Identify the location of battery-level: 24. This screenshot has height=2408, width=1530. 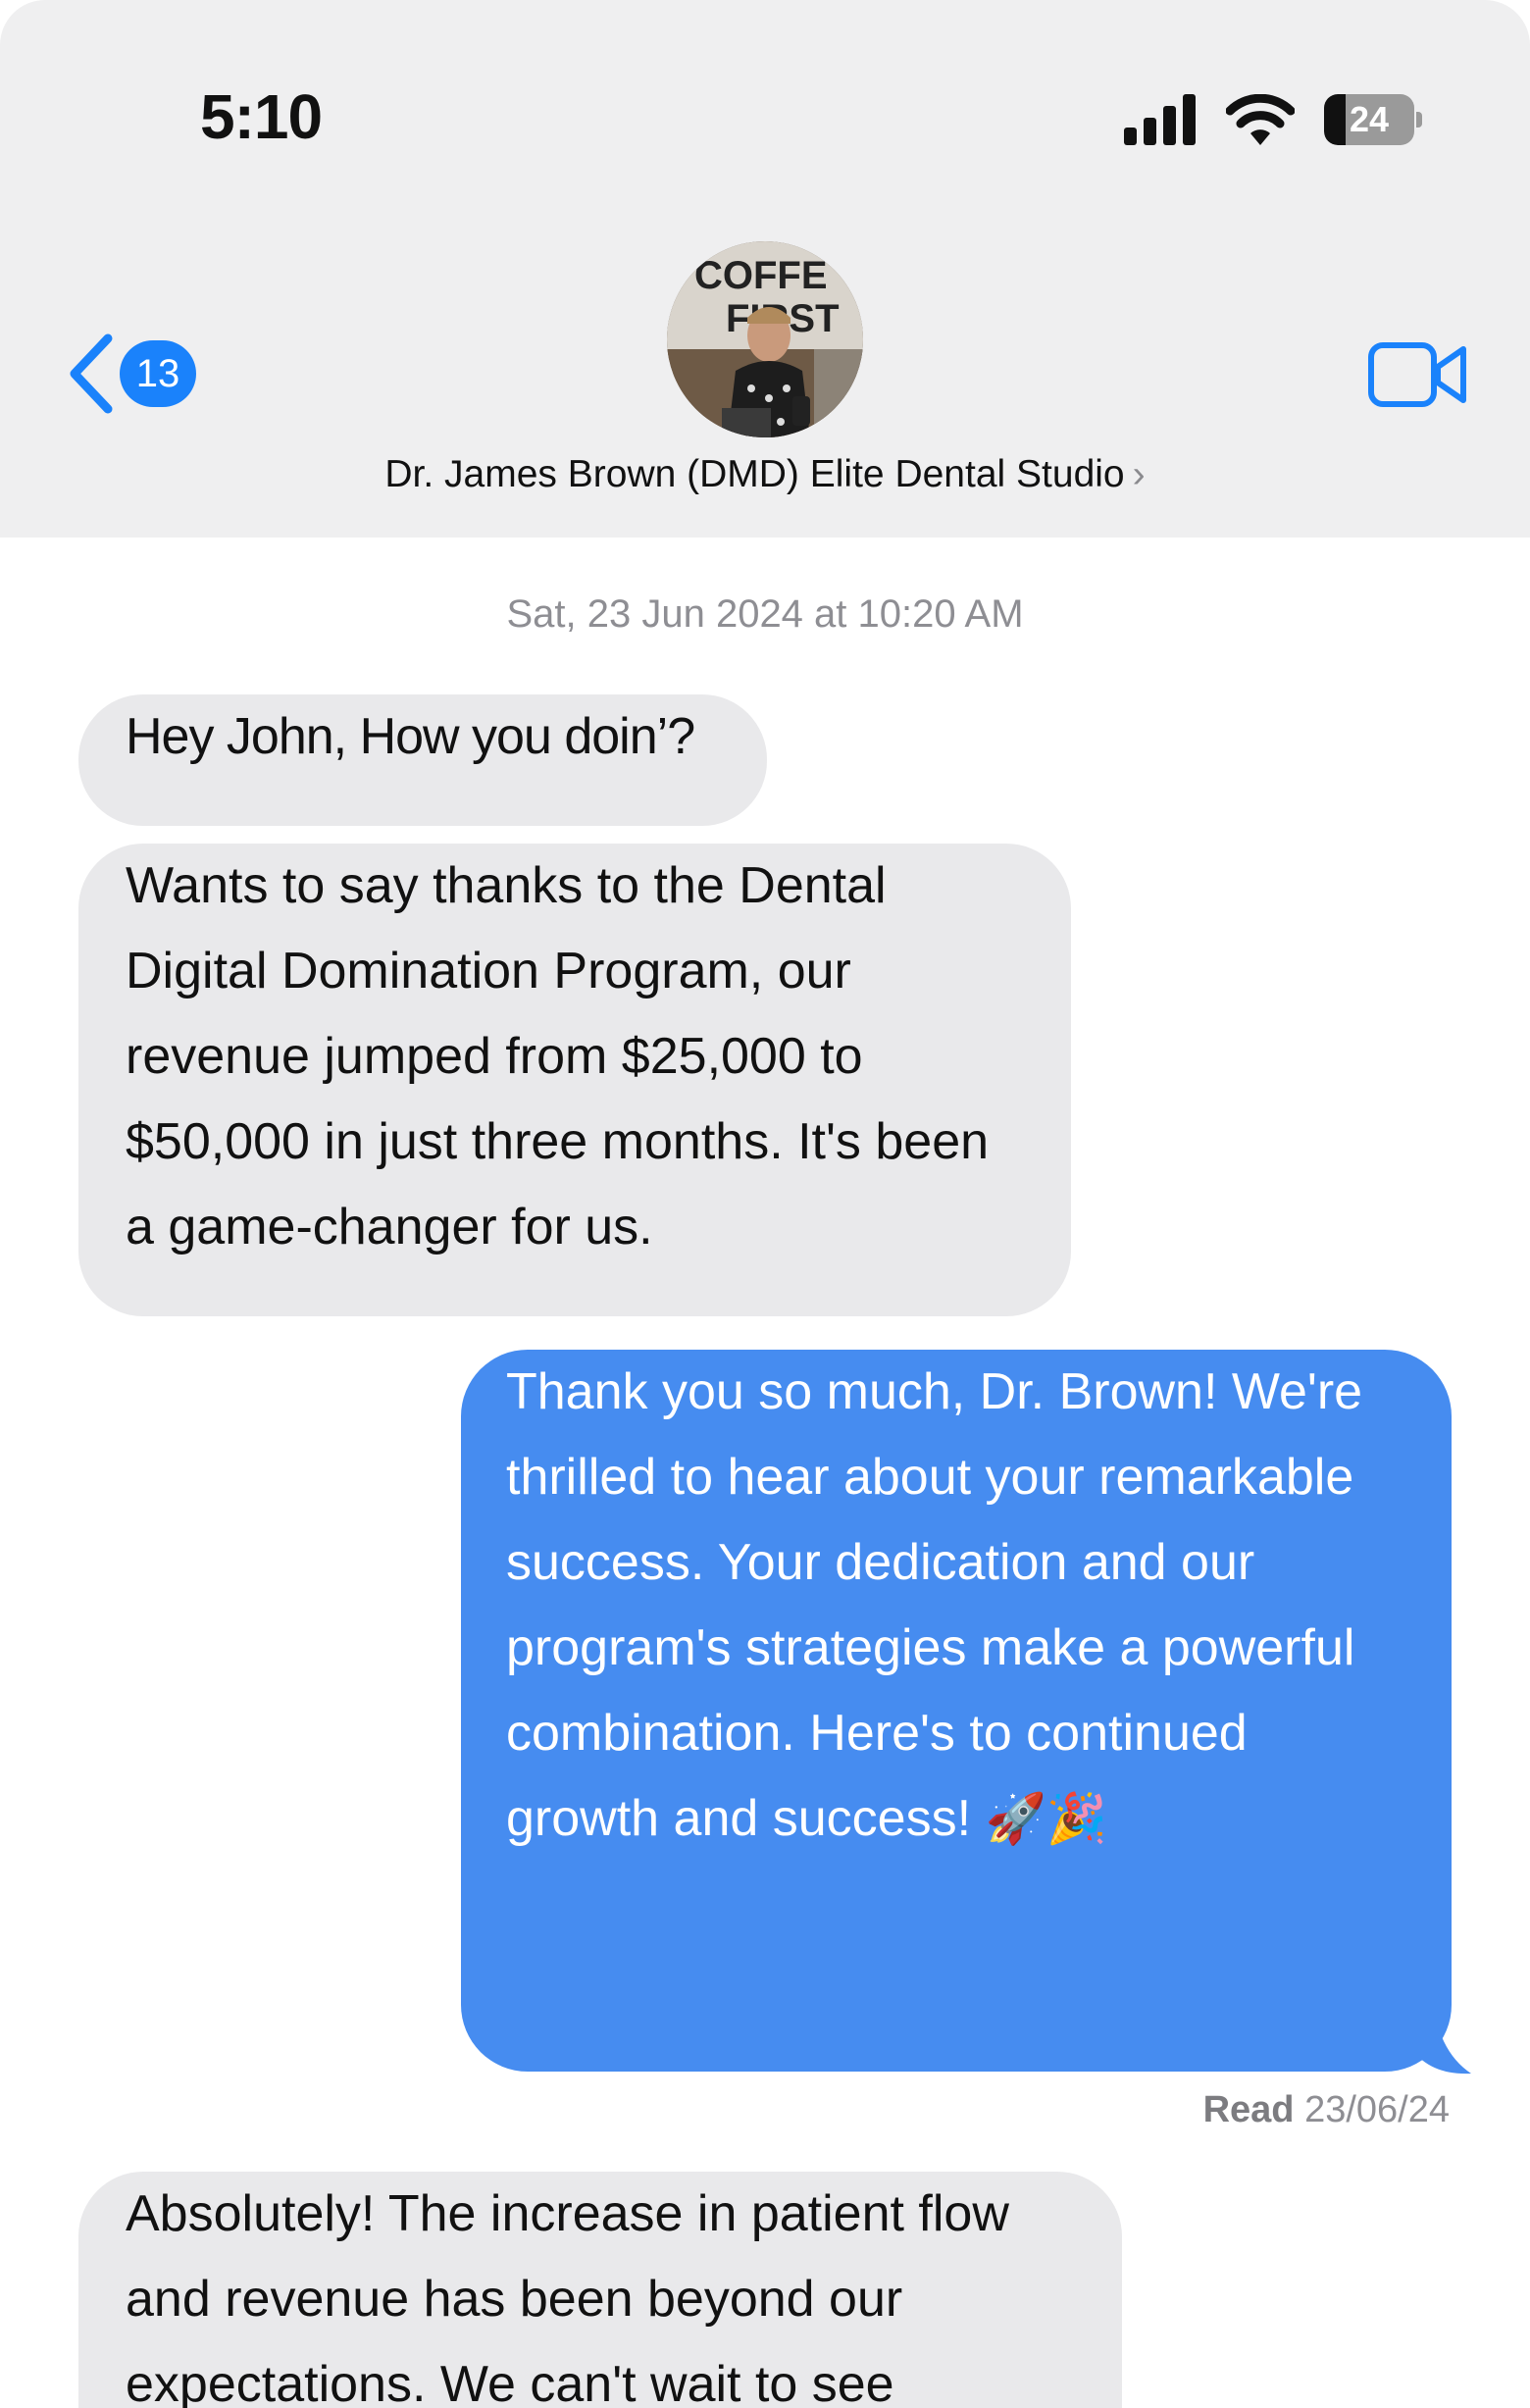
(1369, 119).